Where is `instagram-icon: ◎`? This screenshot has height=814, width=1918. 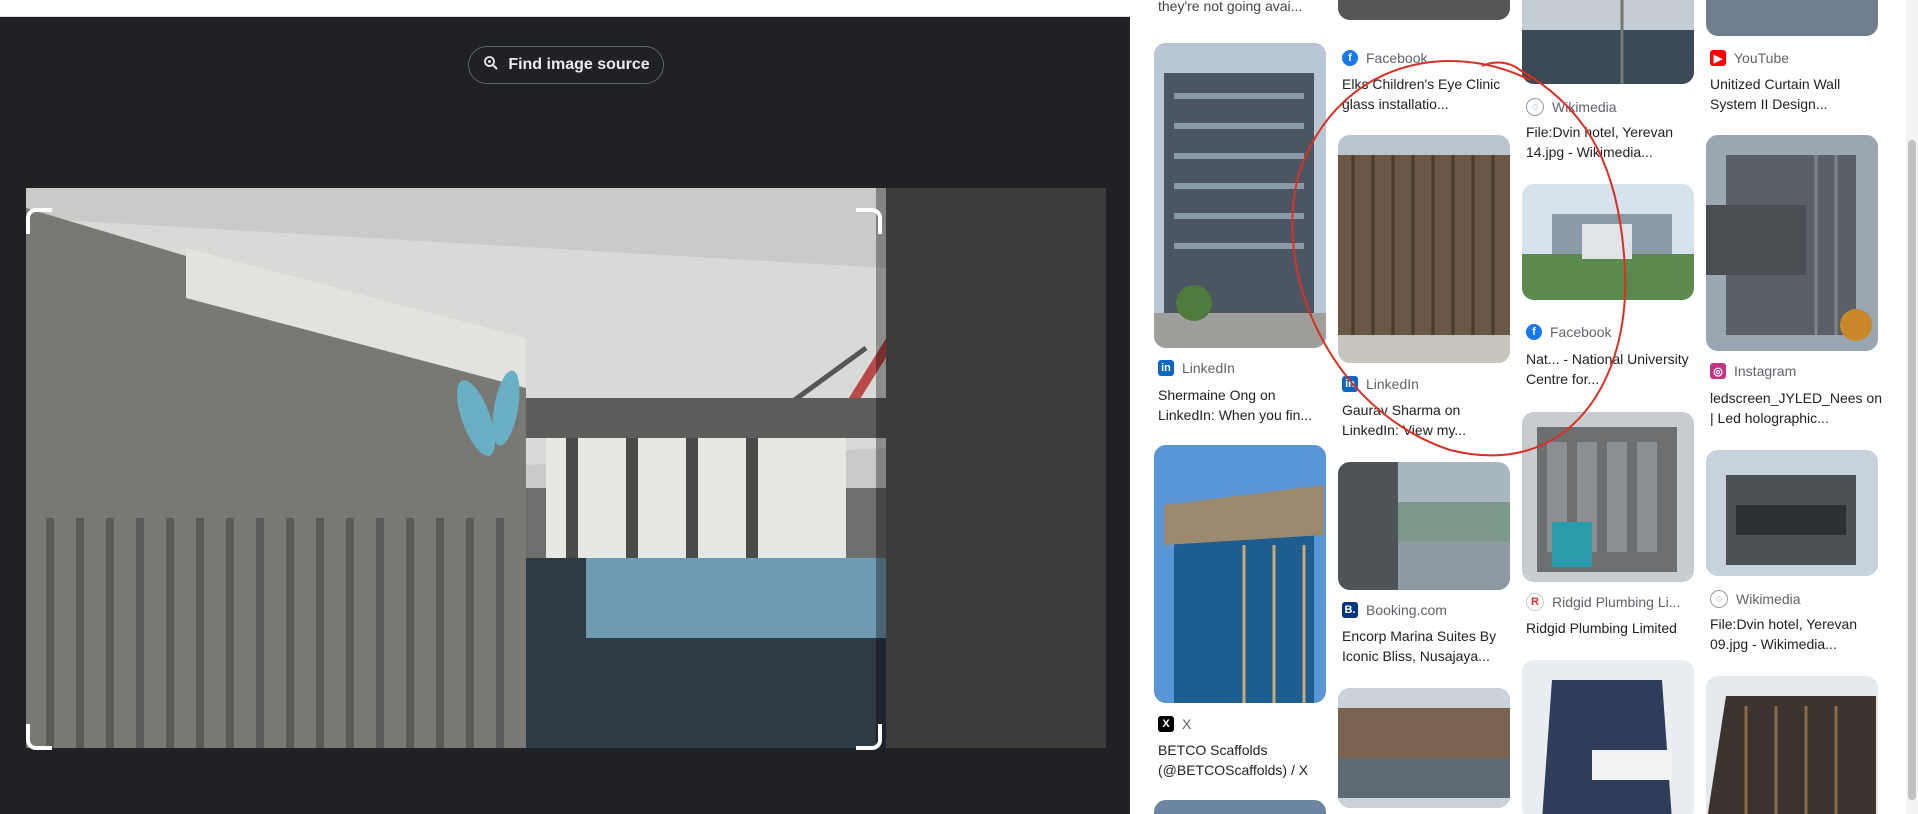 instagram-icon: ◎ is located at coordinates (1718, 371).